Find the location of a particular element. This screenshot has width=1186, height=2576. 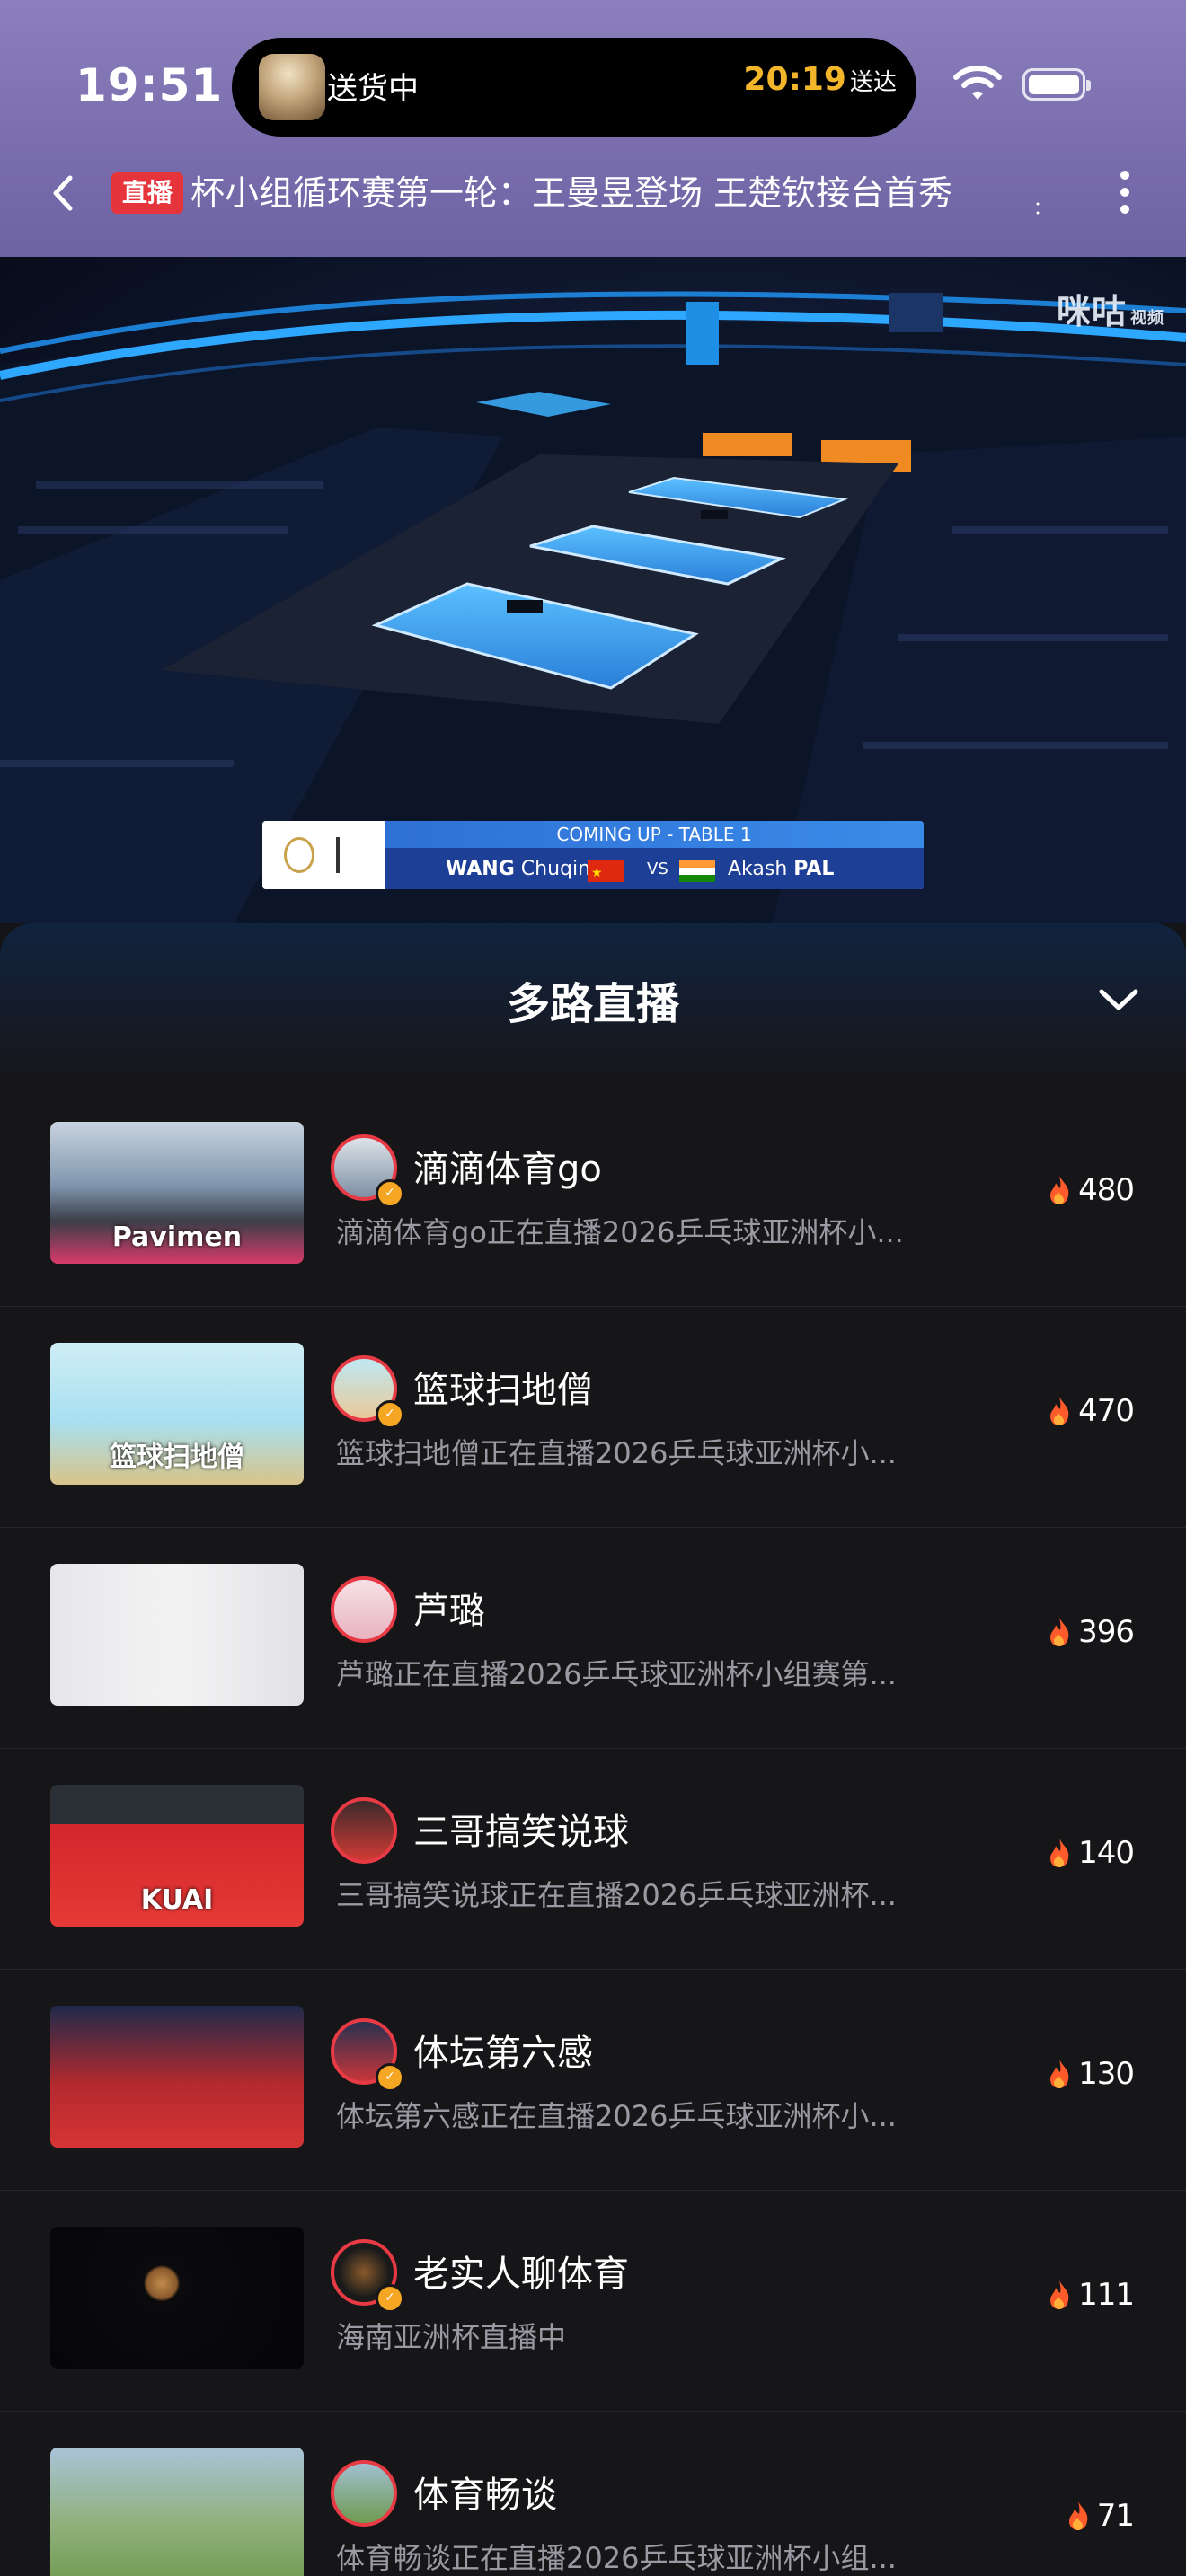

panel-title: 多路直播 is located at coordinates (592, 1004).